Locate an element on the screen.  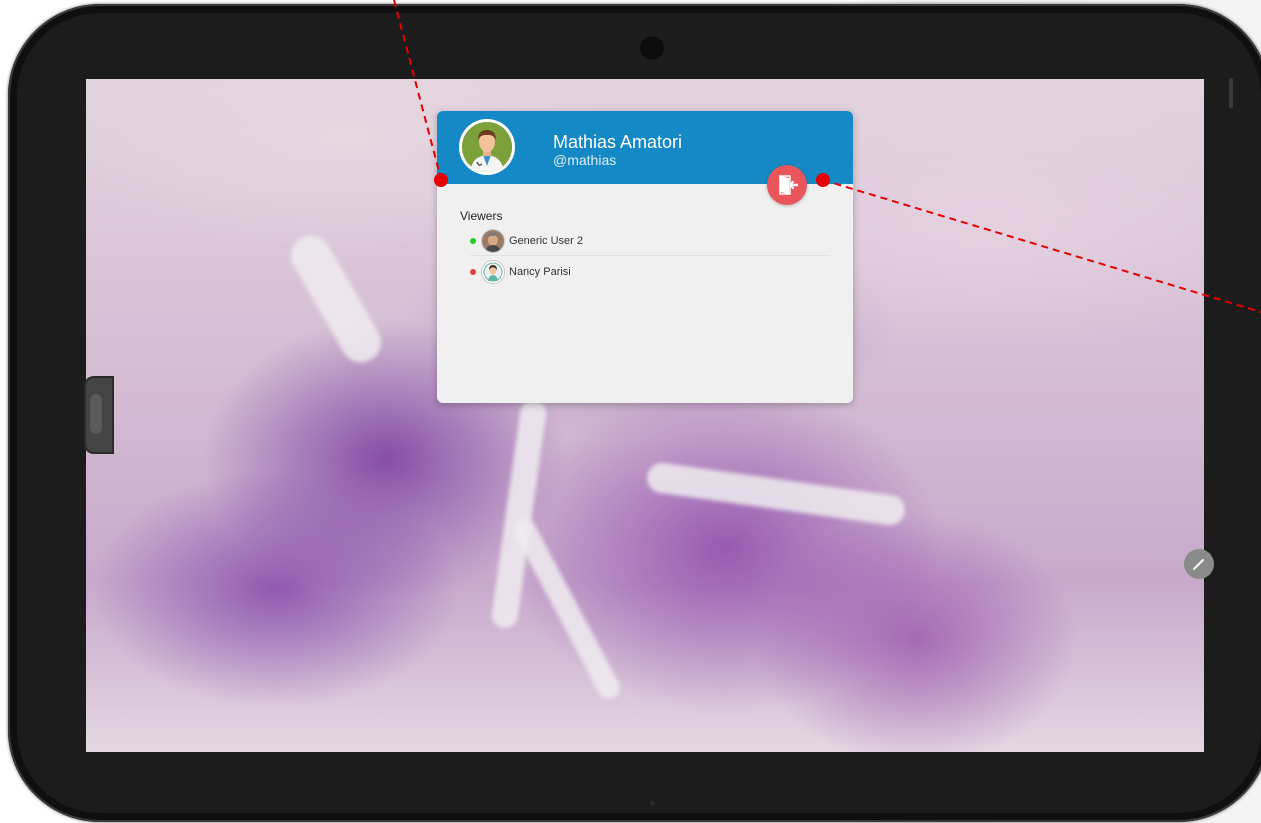
pencil-icon is located at coordinates (1198, 564).